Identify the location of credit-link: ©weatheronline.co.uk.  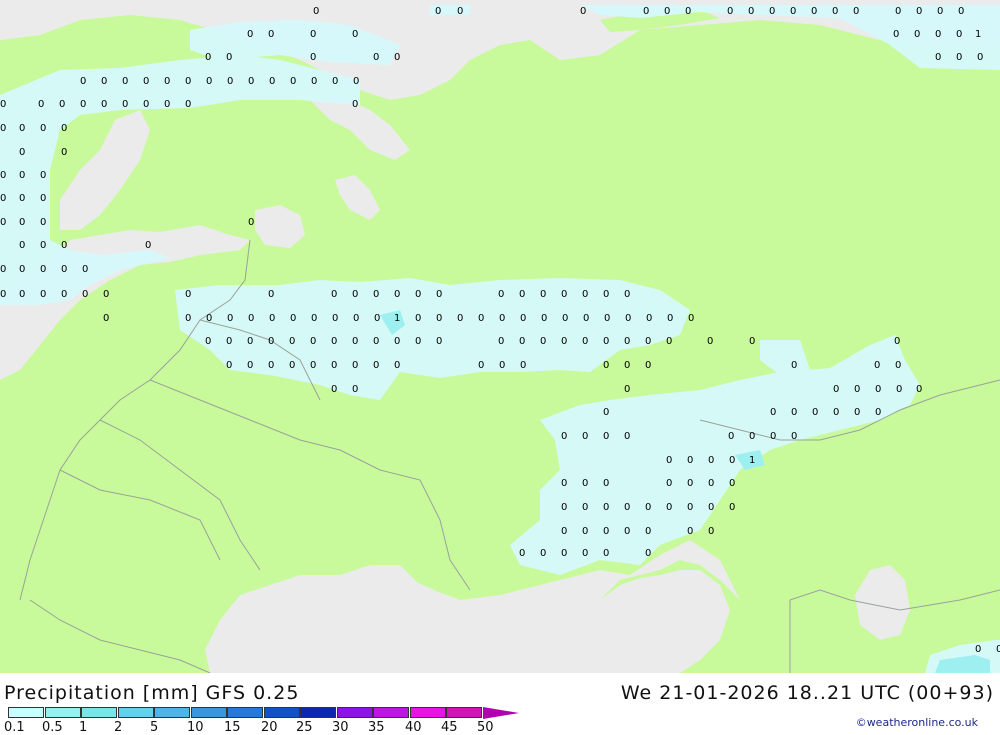
(917, 722).